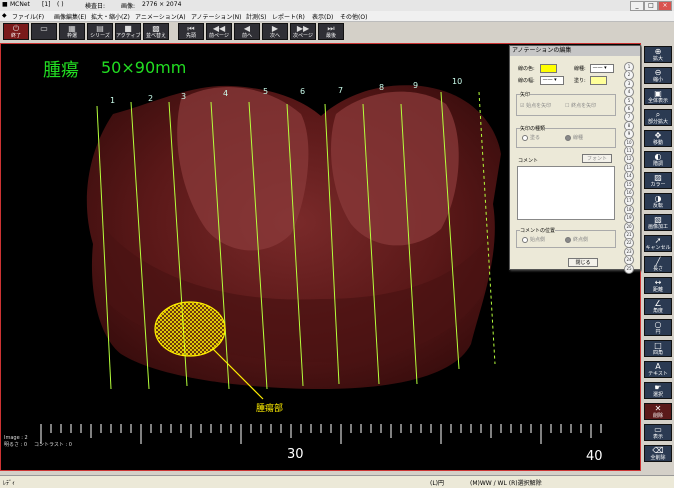 Image resolution: width=674 pixels, height=488 pixels. I want to click on next-page-icon: ▶▶, so click(303, 28).